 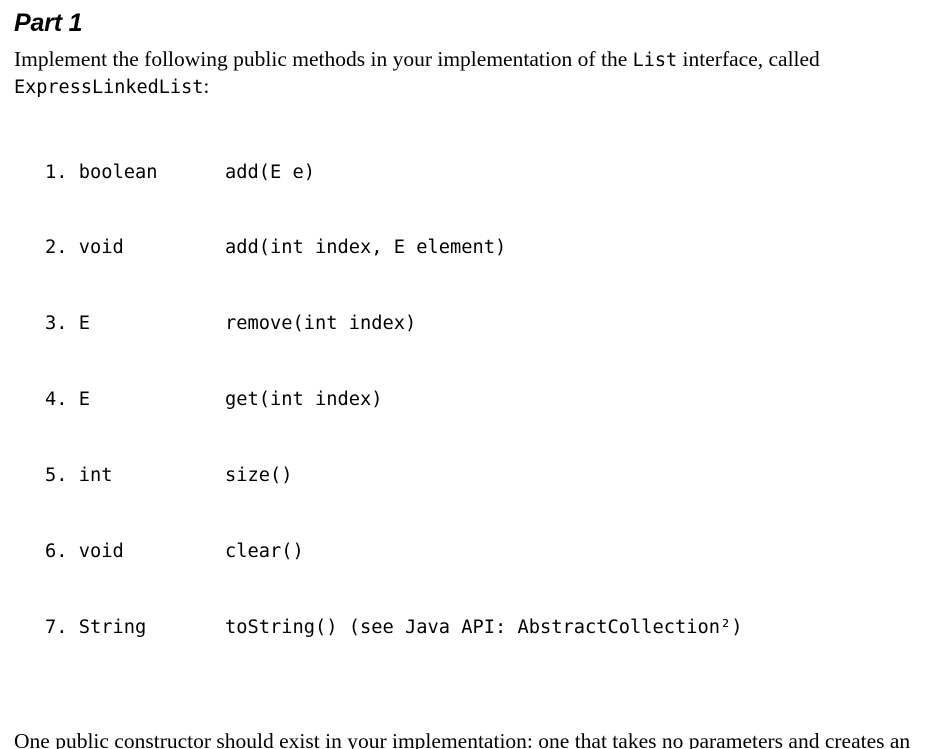 I want to click on intro-text-after: :, so click(x=206, y=85).